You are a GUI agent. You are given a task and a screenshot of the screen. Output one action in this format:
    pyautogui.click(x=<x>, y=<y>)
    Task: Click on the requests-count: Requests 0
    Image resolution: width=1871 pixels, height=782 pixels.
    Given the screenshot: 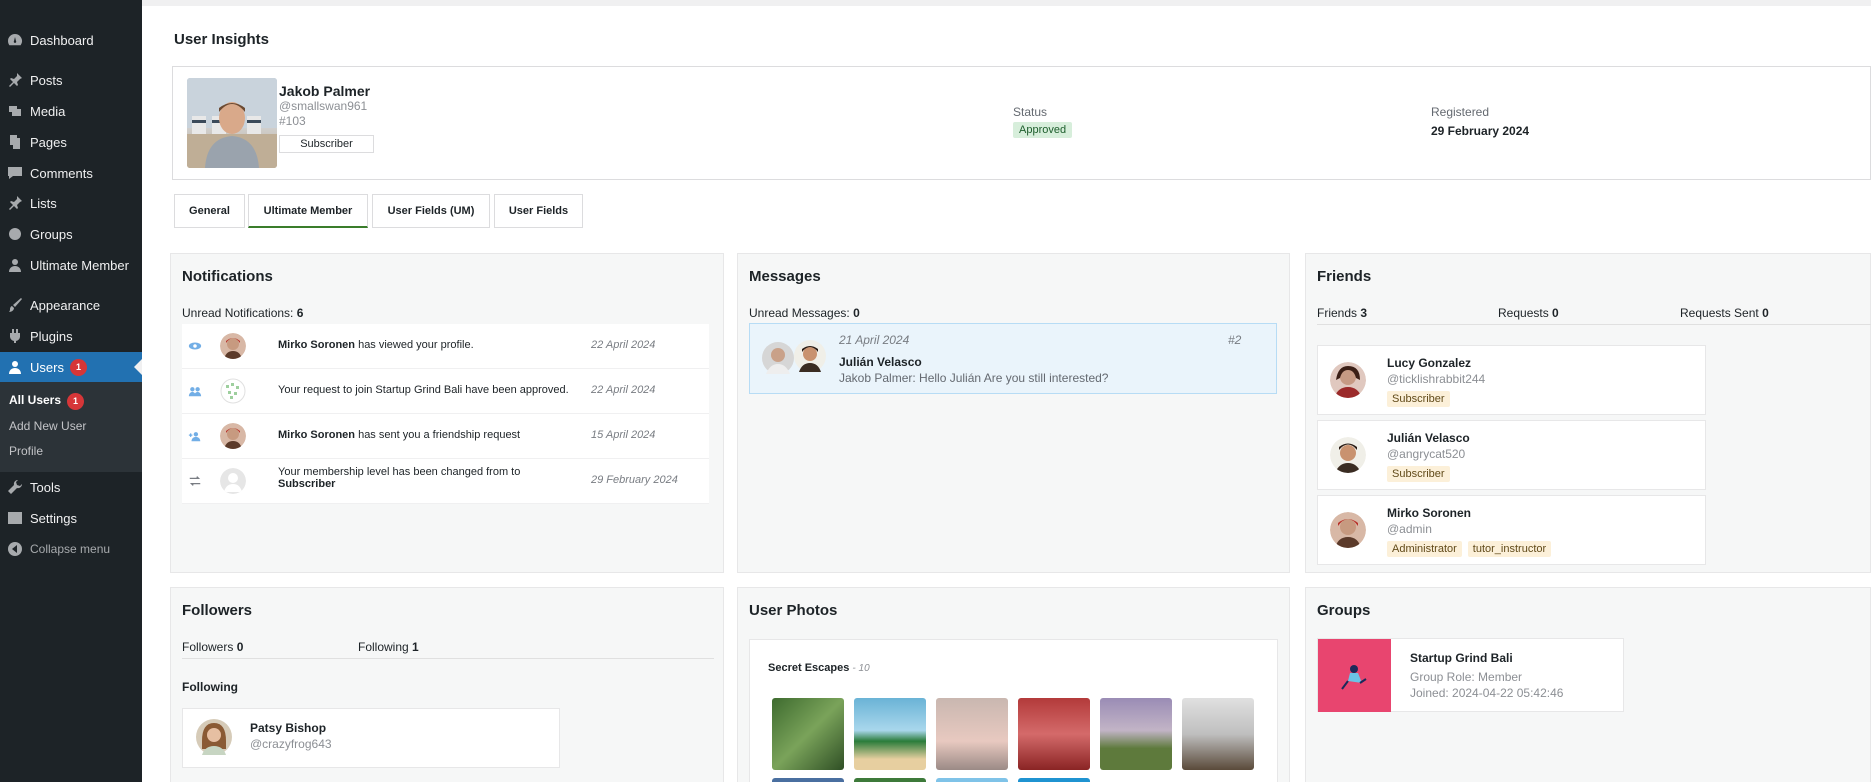 What is the action you would take?
    pyautogui.click(x=1528, y=313)
    